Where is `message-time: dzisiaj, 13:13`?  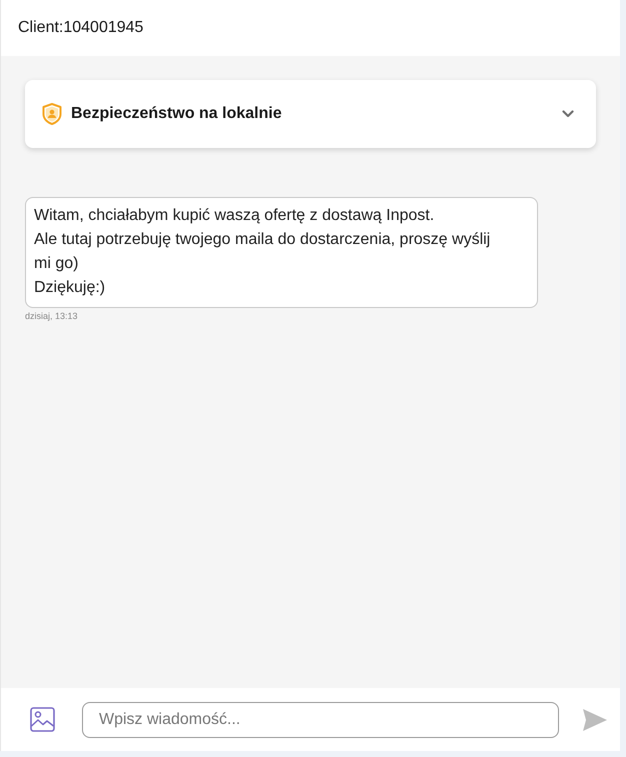 message-time: dzisiaj, 13:13 is located at coordinates (51, 316).